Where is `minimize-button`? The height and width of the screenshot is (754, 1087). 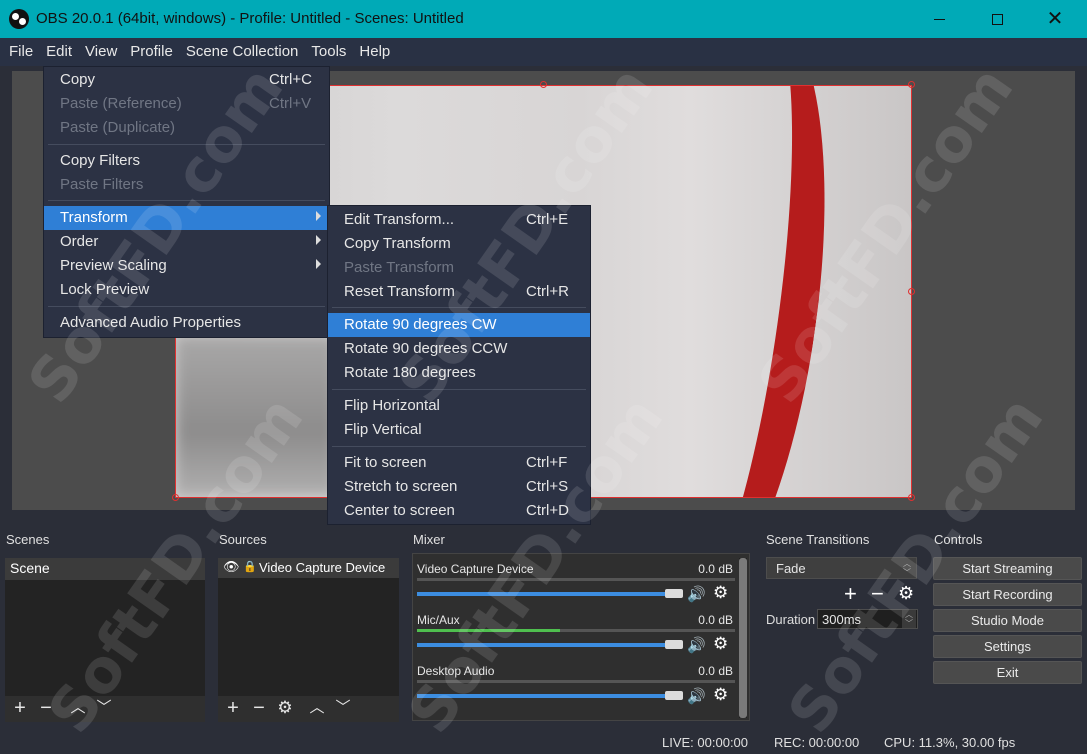
minimize-button is located at coordinates (939, 19).